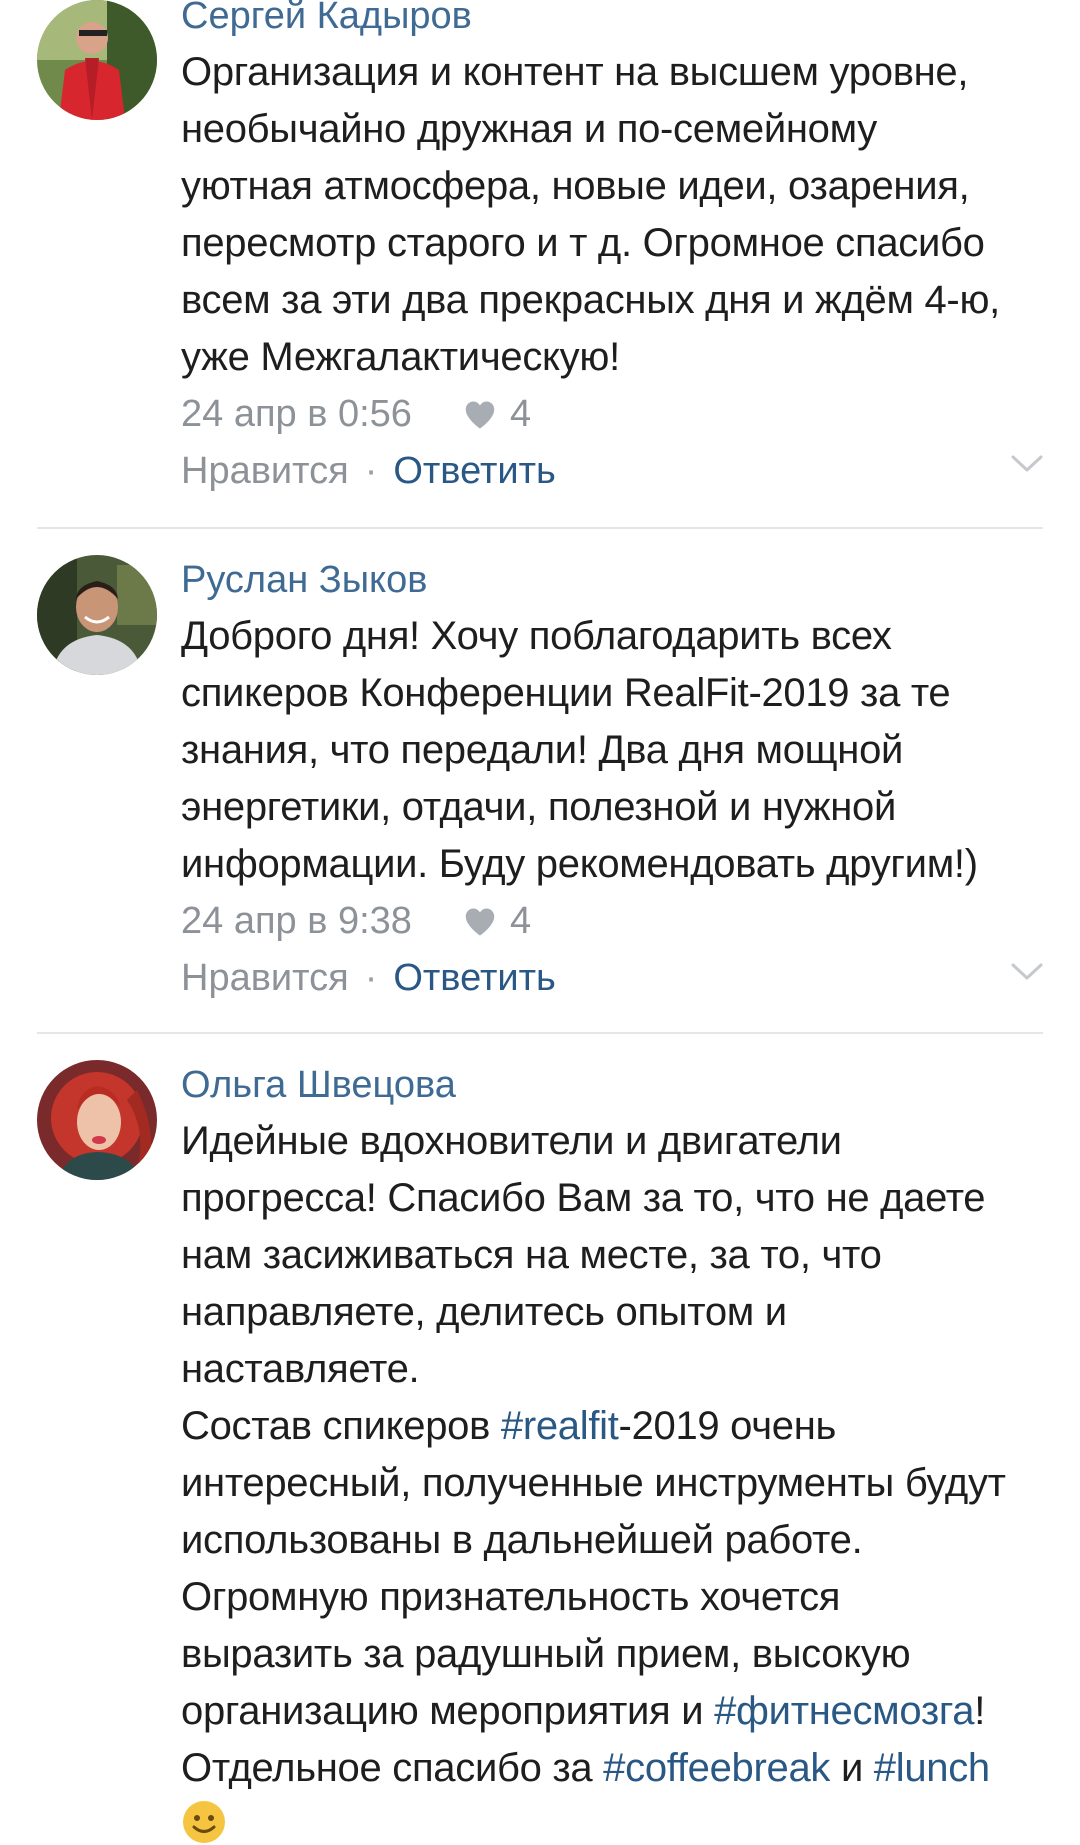 This screenshot has width=1080, height=1845. I want to click on hashtag-link: #фитнесмозга, so click(844, 1711).